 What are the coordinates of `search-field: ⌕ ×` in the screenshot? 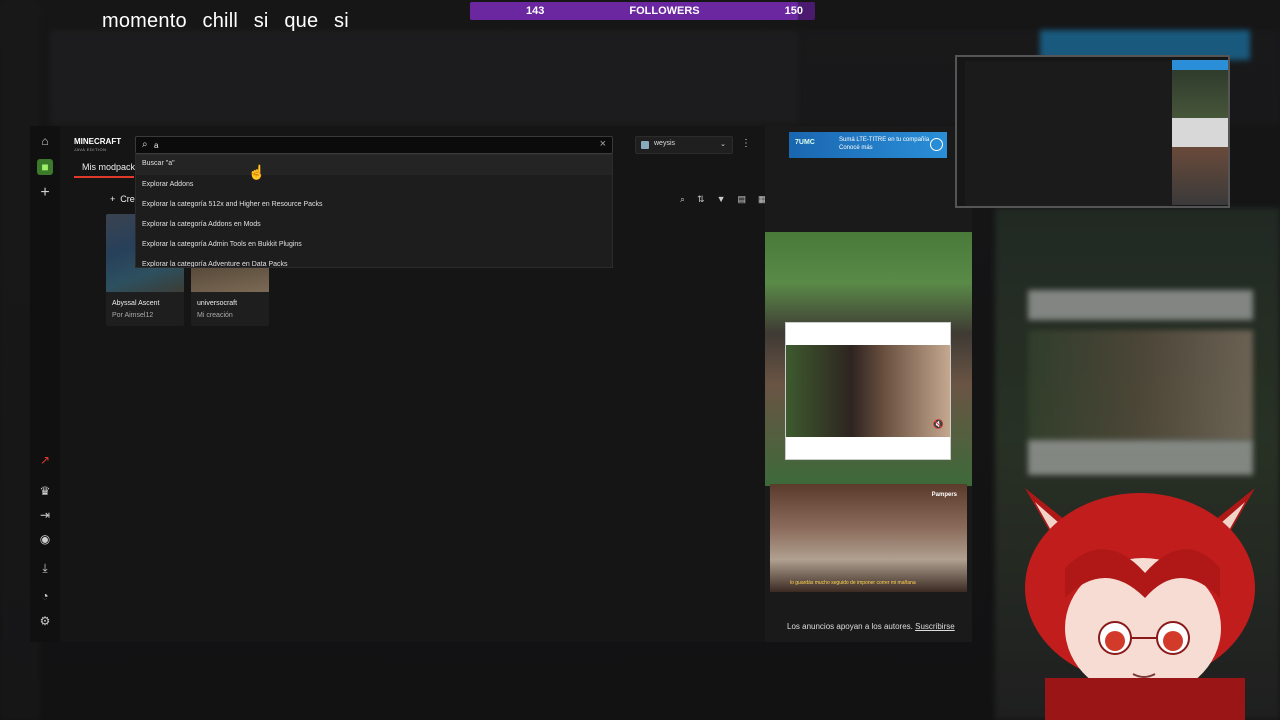 It's located at (374, 145).